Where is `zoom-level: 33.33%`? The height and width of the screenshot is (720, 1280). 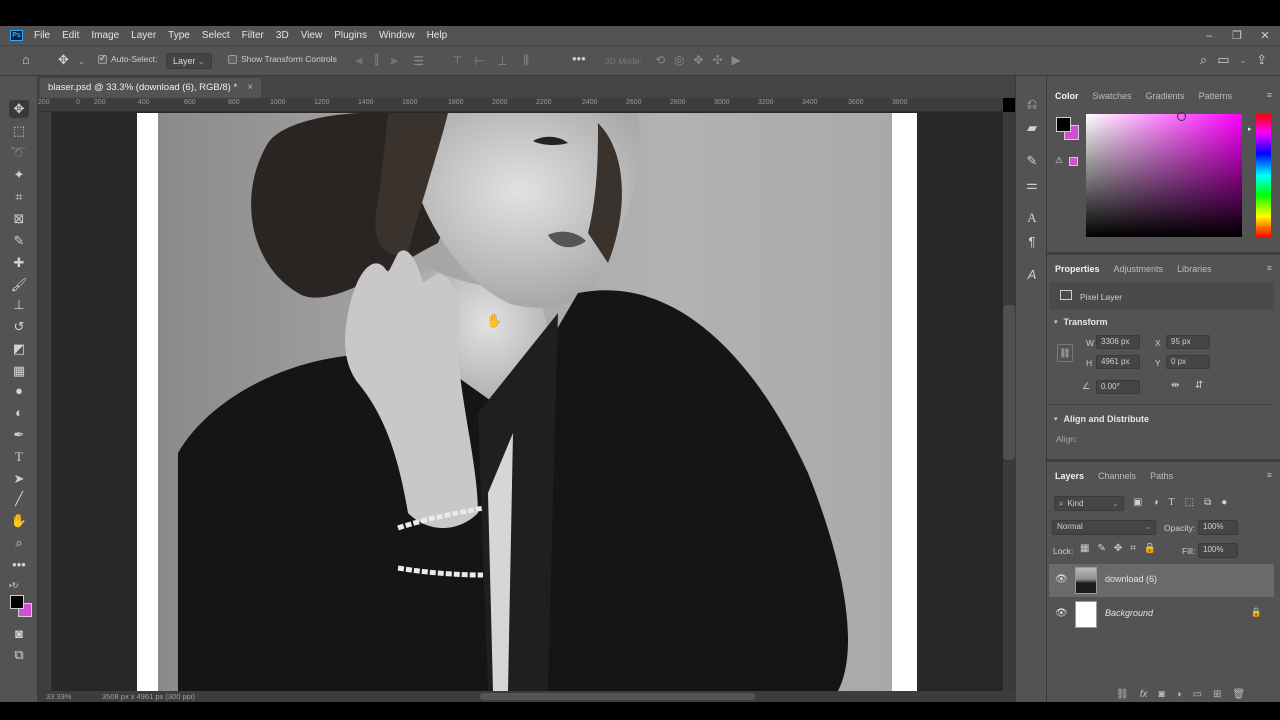
zoom-level: 33.33% is located at coordinates (58, 696).